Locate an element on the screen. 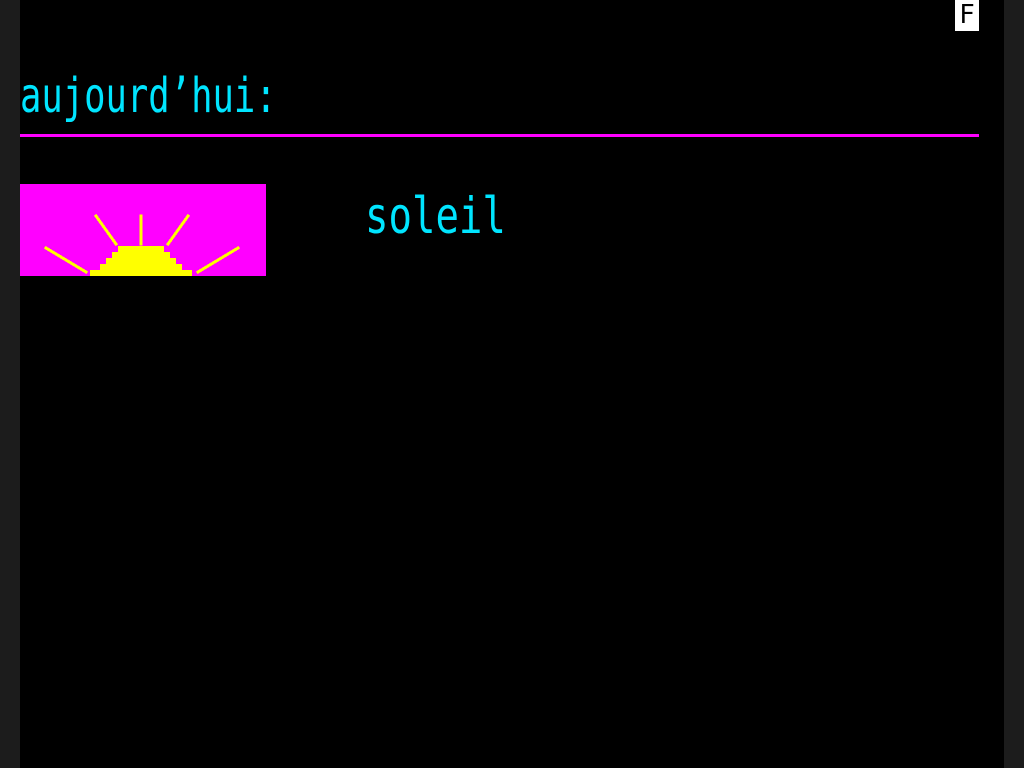 Image resolution: width=1024 pixels, height=768 pixels. page-title: aujourd’hui: is located at coordinates (148, 96).